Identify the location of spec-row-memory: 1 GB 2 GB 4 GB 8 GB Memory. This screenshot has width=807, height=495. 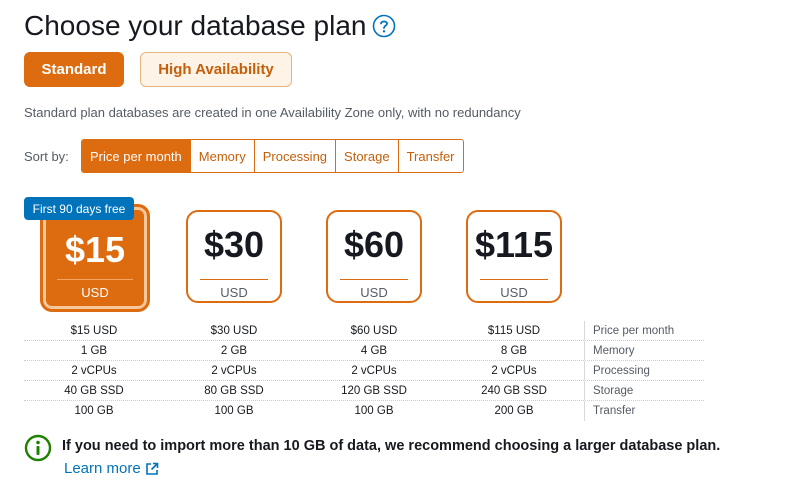
(364, 351).